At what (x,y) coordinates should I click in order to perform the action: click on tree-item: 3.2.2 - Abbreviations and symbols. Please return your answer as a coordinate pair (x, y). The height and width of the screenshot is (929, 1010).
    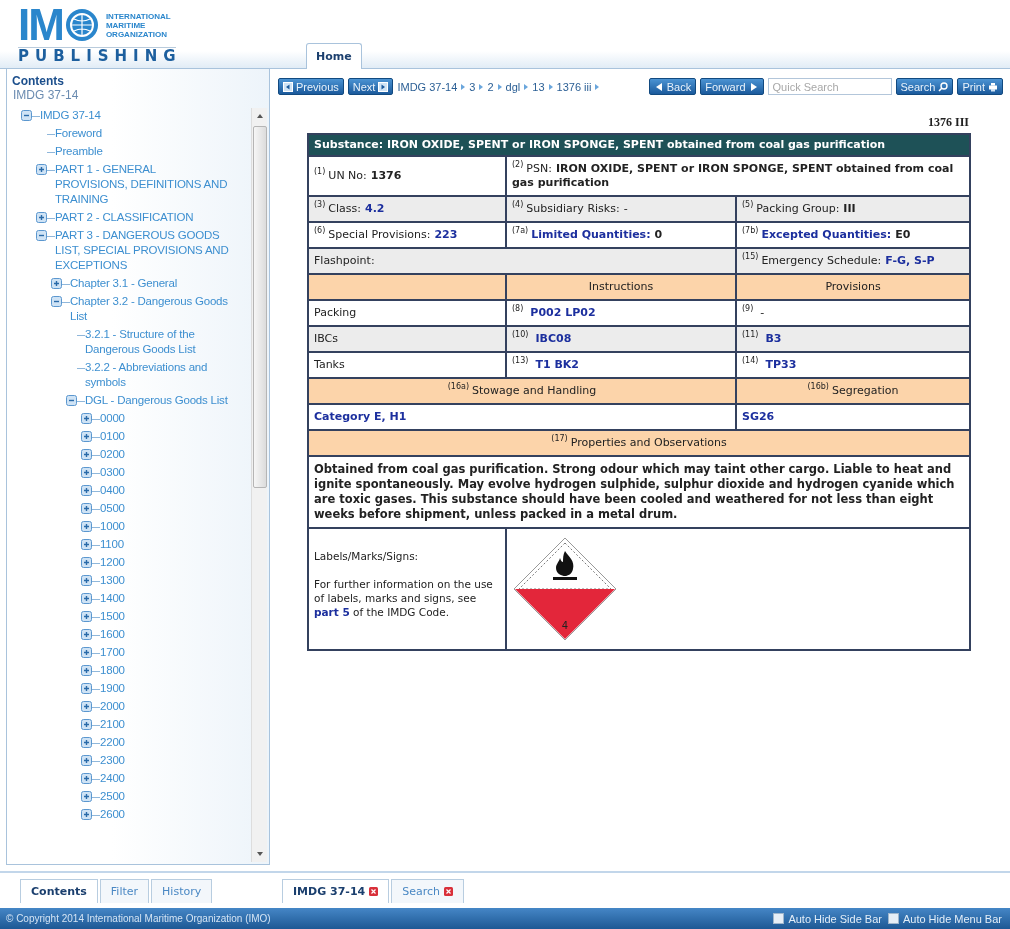
    Looking at the image, I should click on (157, 374).